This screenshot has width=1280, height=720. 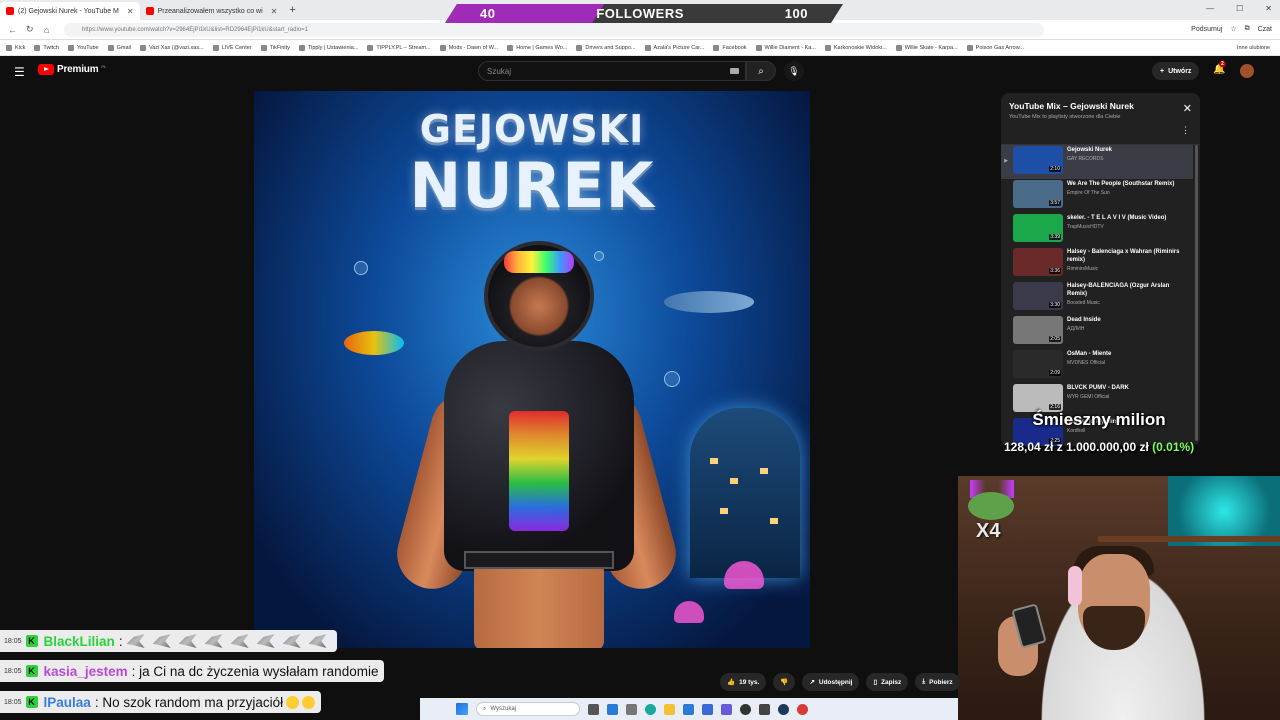 What do you see at coordinates (1097, 366) in the screenshot?
I see `playlist-item: 2:09 OsMan - Miente MVDNES Official` at bounding box center [1097, 366].